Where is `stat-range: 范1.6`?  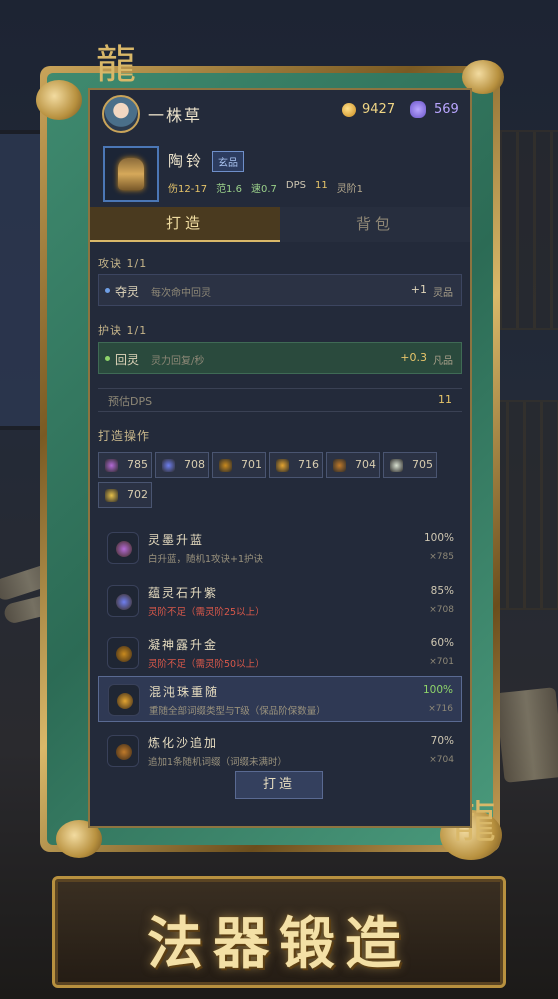
stat-range: 范1.6 is located at coordinates (229, 189).